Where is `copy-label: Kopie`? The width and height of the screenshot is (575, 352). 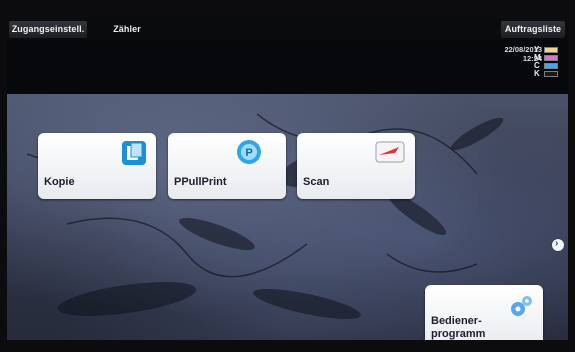
copy-label: Kopie is located at coordinates (59, 182).